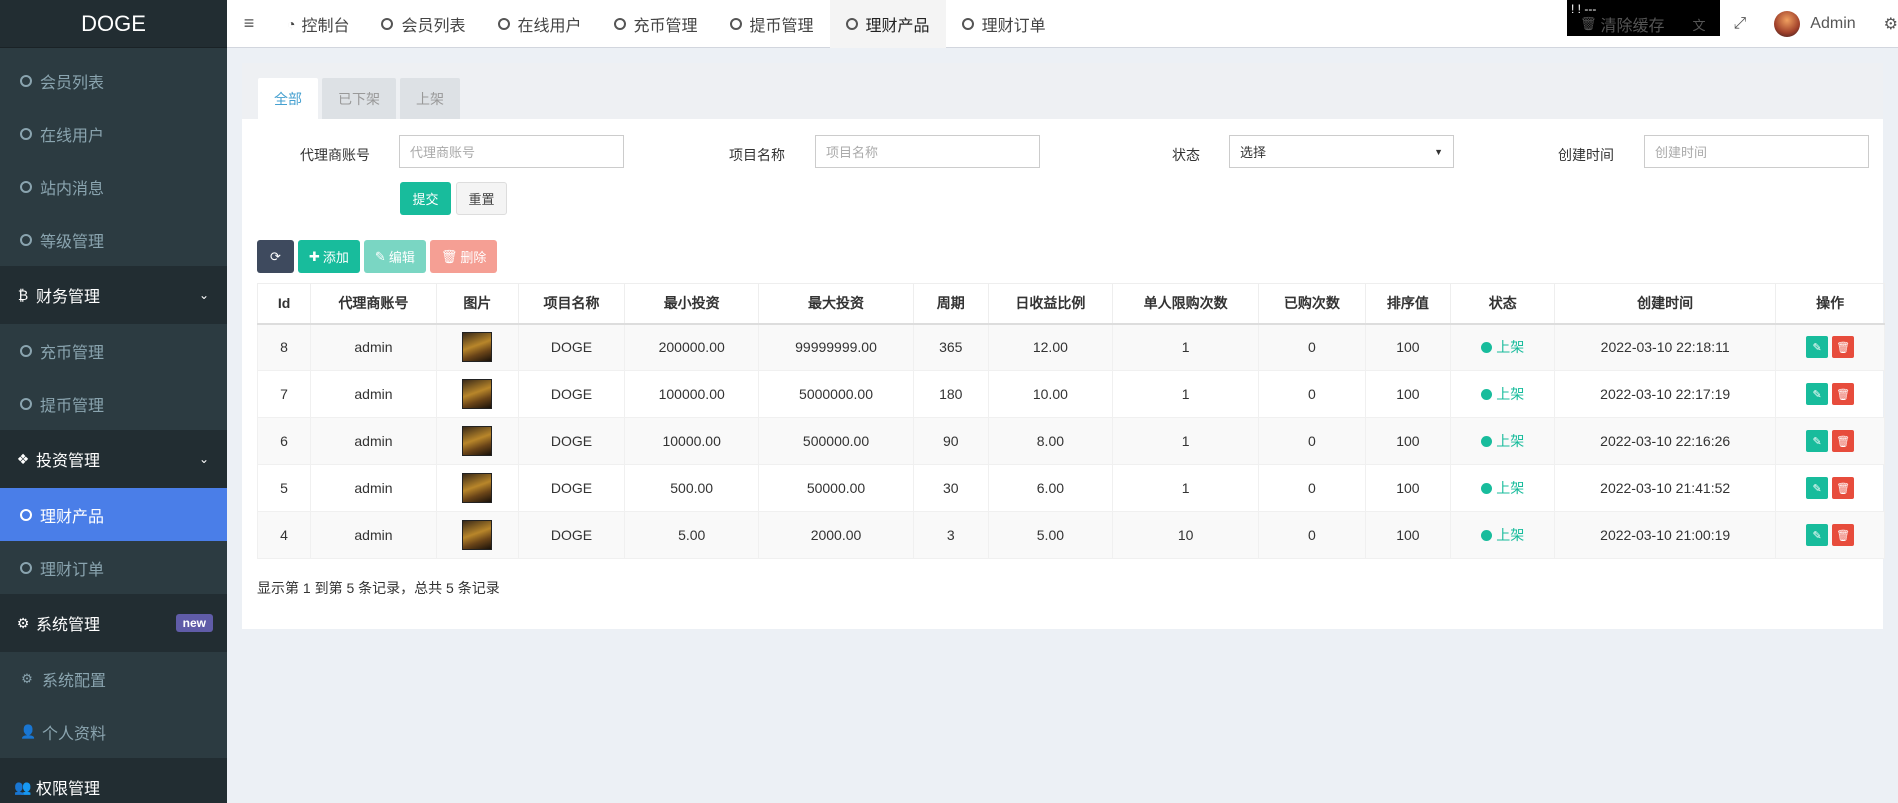  I want to click on refresh-button: ⟳, so click(275, 256).